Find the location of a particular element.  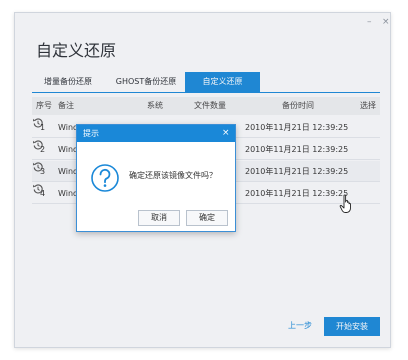

dialog-message: 确定还原该镜像文件吗？ is located at coordinates (173, 175).